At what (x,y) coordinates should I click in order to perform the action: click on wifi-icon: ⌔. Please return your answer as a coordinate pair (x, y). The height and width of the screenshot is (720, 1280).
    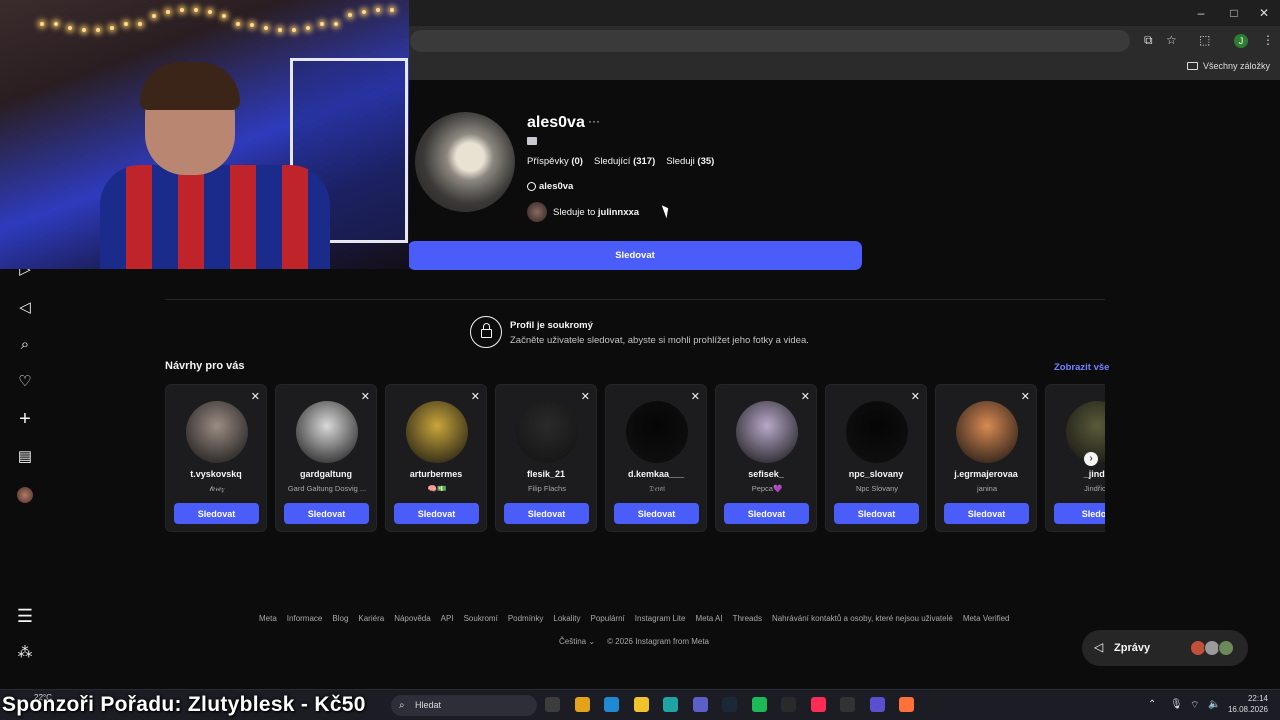
    Looking at the image, I should click on (1194, 705).